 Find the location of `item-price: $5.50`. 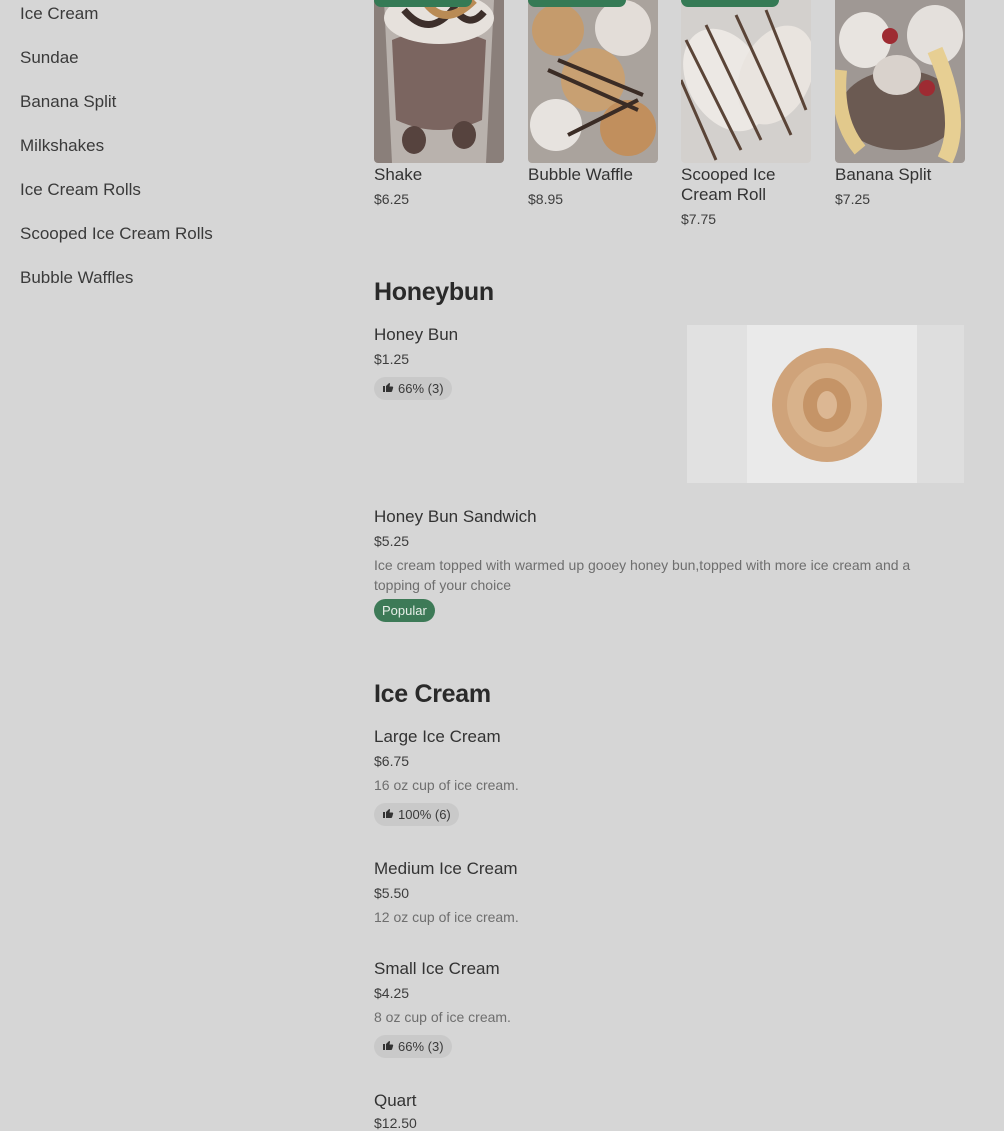

item-price: $5.50 is located at coordinates (392, 893).